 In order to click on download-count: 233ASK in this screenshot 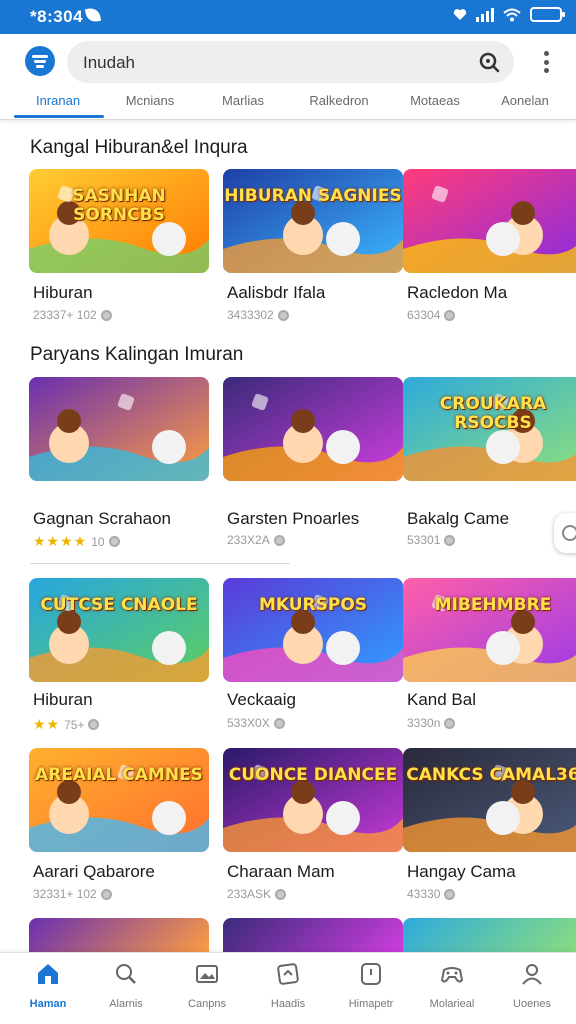, I will do `click(249, 894)`.